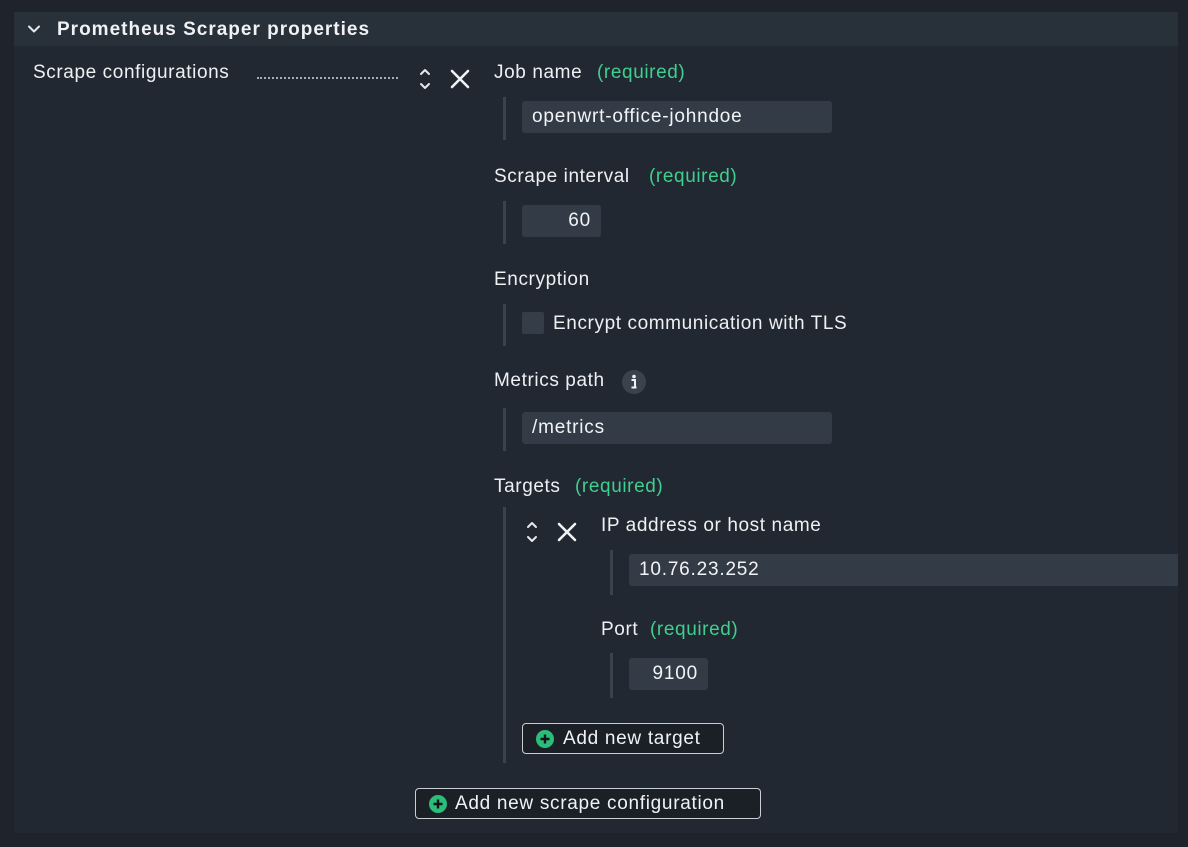 The height and width of the screenshot is (847, 1188). Describe the element at coordinates (562, 176) in the screenshot. I see `scrape-interval-label: Scrape interval` at that location.